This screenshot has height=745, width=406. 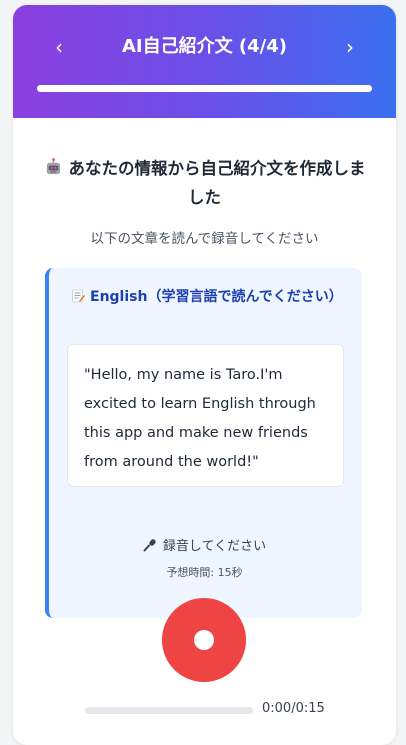 What do you see at coordinates (214, 546) in the screenshot?
I see `record-prompt-text: 録音してください` at bounding box center [214, 546].